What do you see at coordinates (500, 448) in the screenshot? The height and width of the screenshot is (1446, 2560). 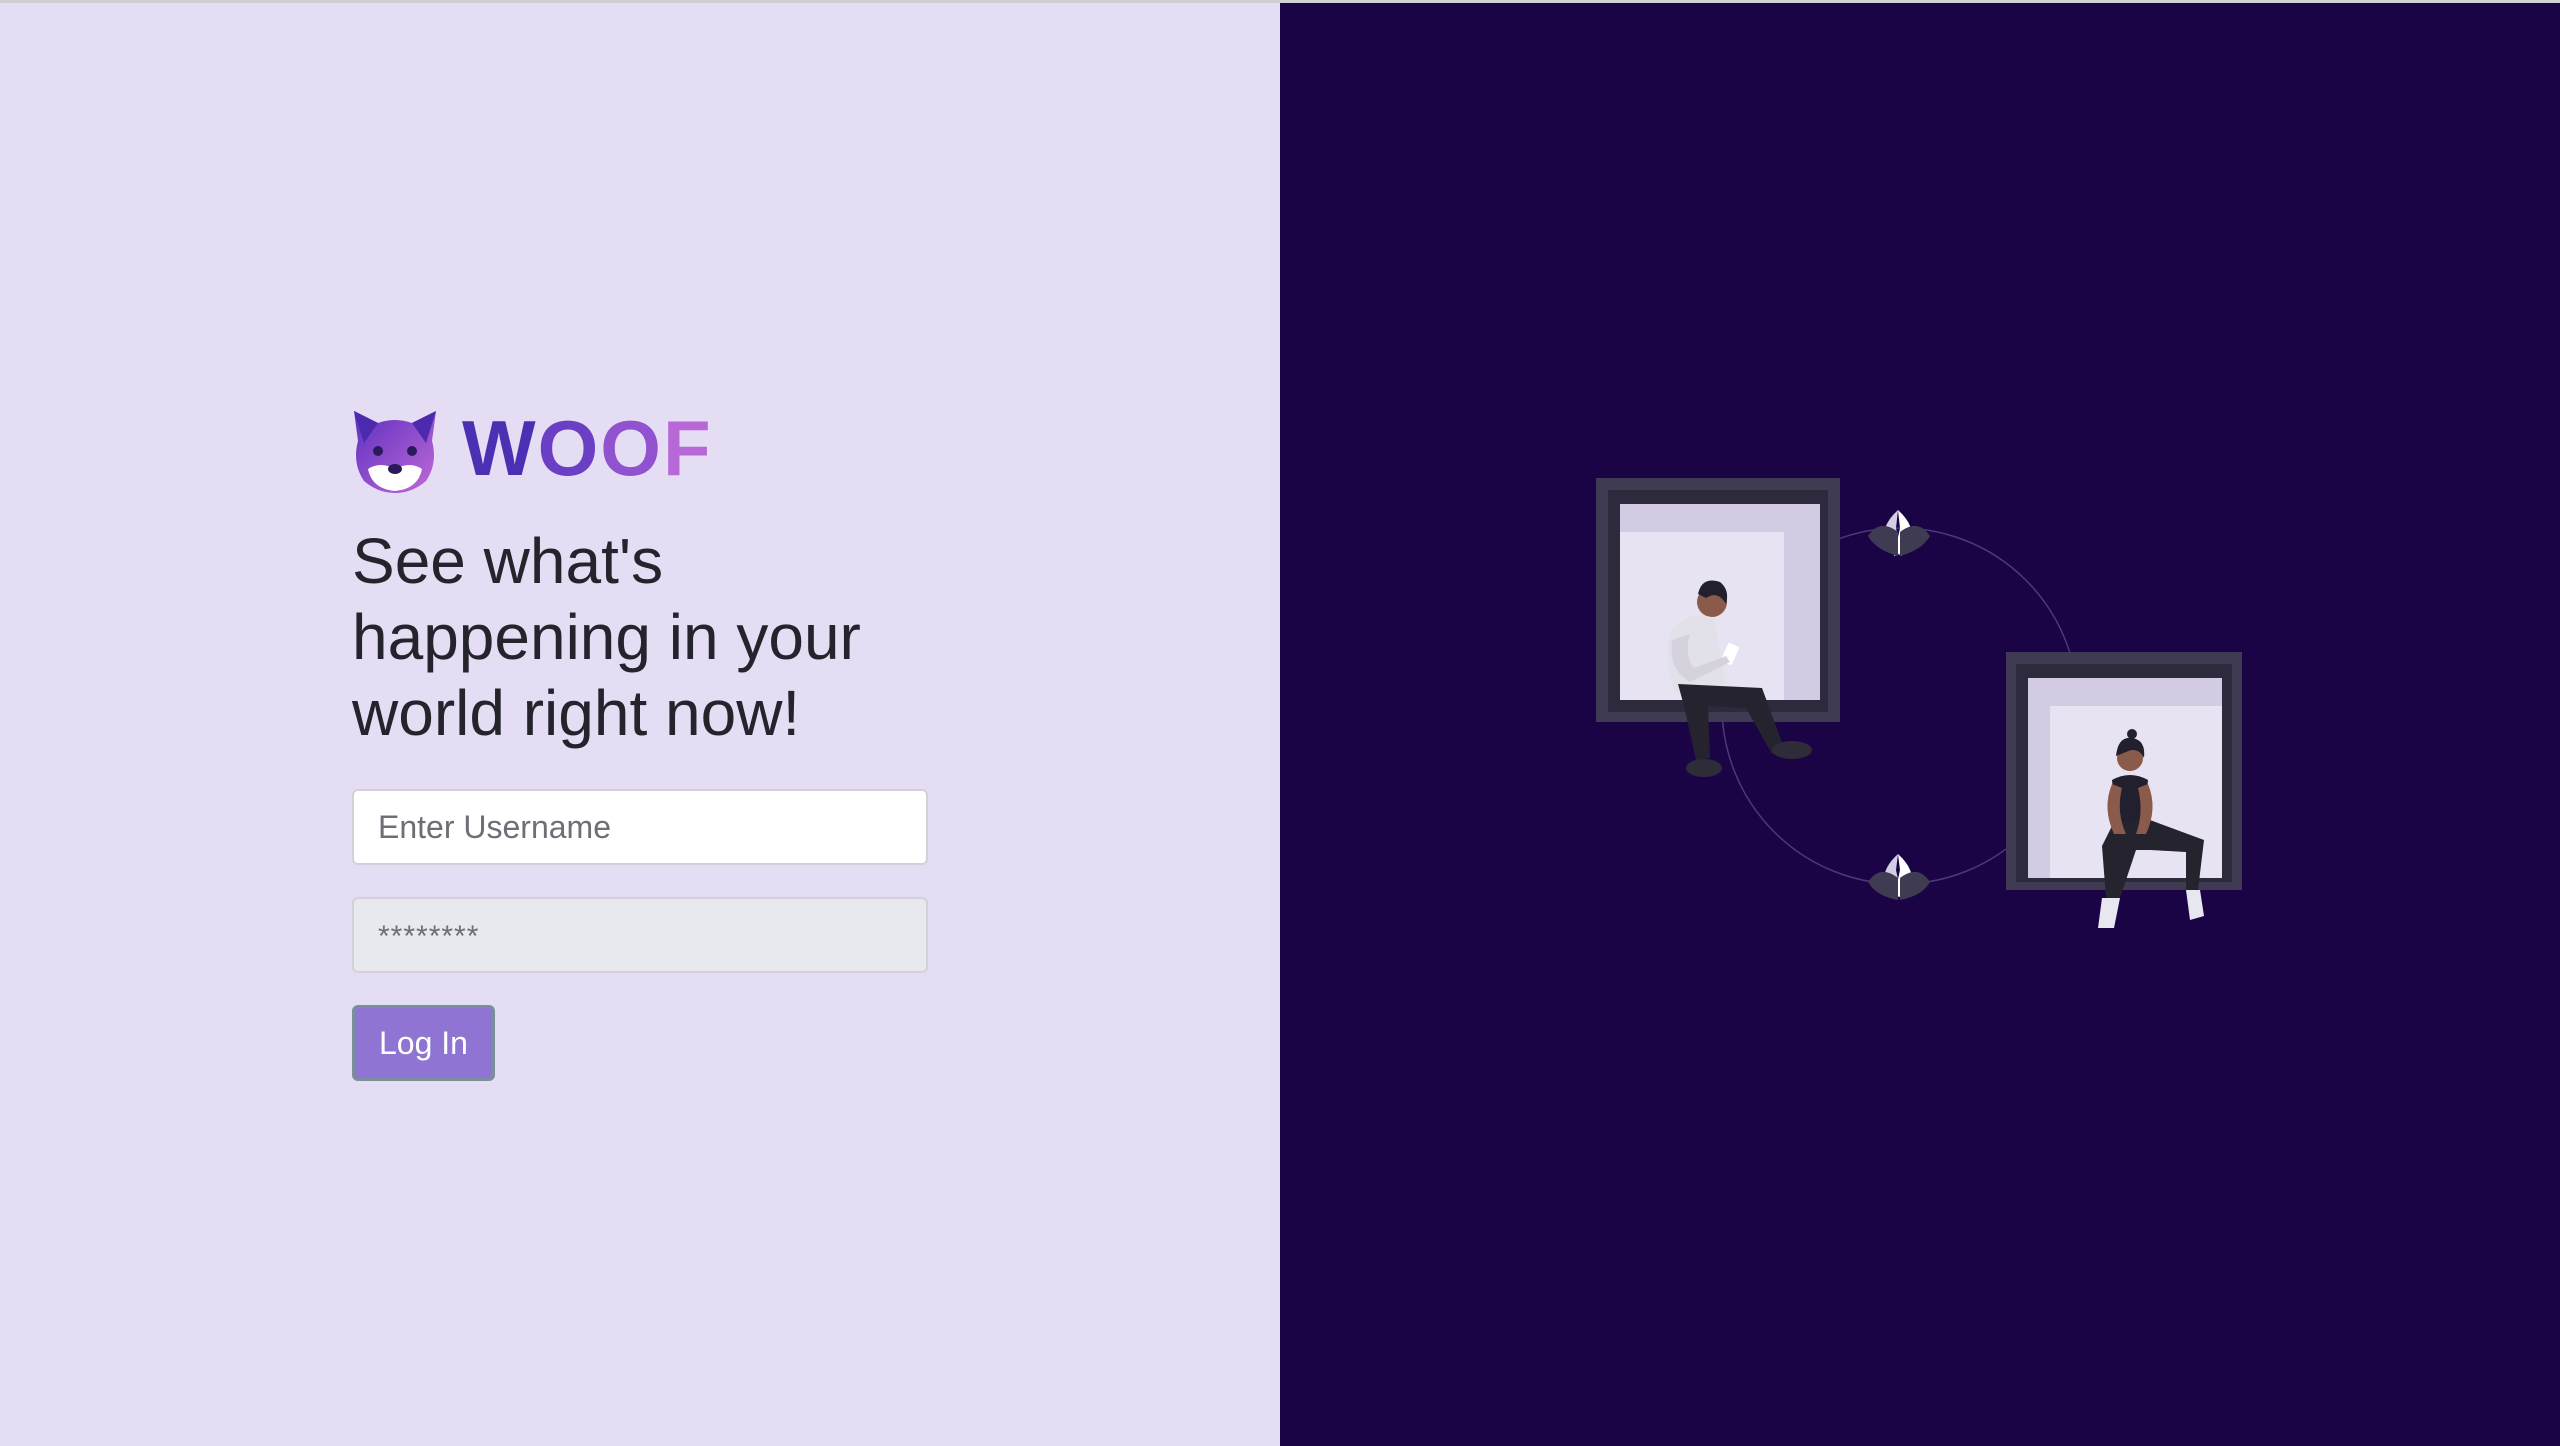 I see `brand-letter: W` at bounding box center [500, 448].